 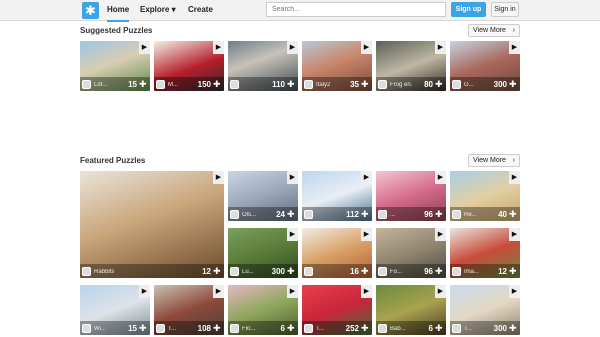 What do you see at coordinates (263, 253) in the screenshot?
I see `featured-puzzle-tile: ▶ Lu... 300 ✚` at bounding box center [263, 253].